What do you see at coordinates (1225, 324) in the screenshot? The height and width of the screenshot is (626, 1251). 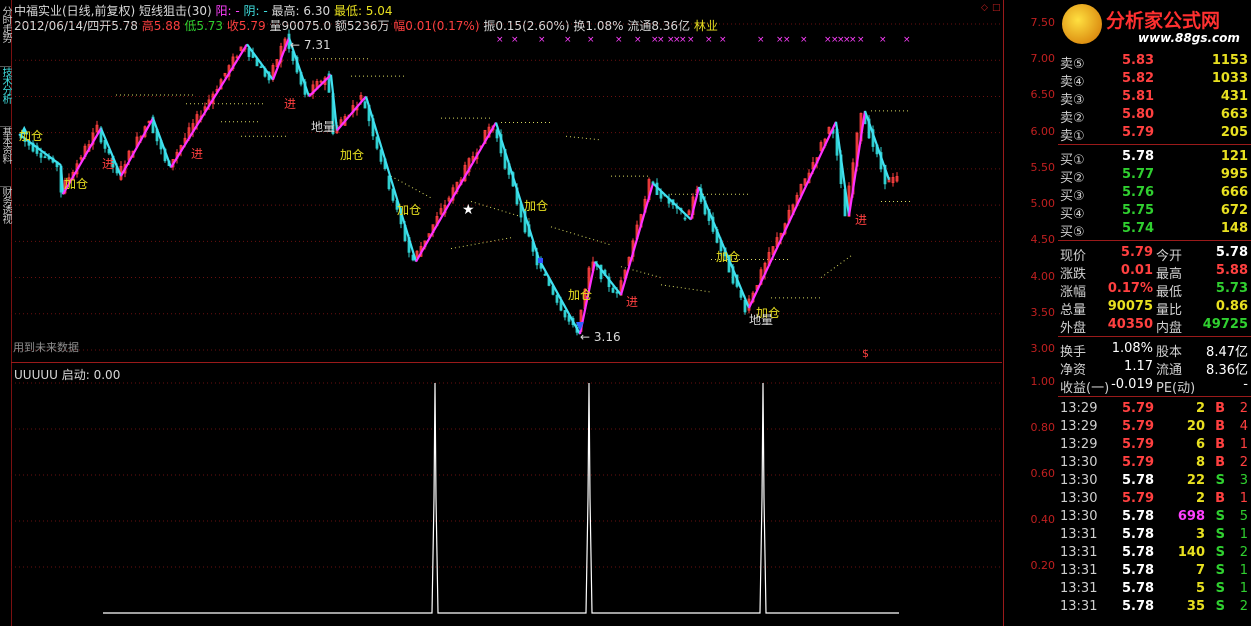 I see `stat-value: 49725` at bounding box center [1225, 324].